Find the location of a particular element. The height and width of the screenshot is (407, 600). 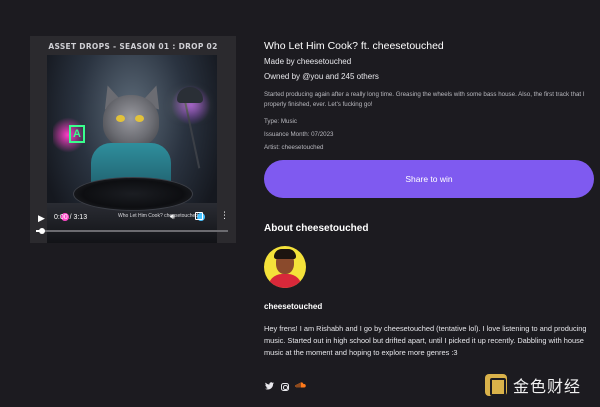

instagram-icon is located at coordinates (285, 387).